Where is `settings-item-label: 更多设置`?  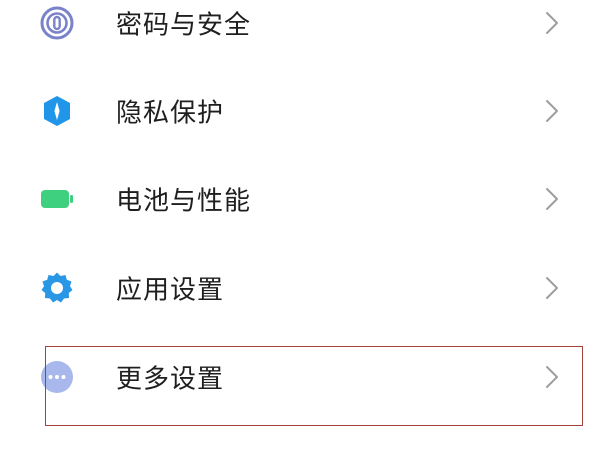
settings-item-label: 更多设置 is located at coordinates (170, 379).